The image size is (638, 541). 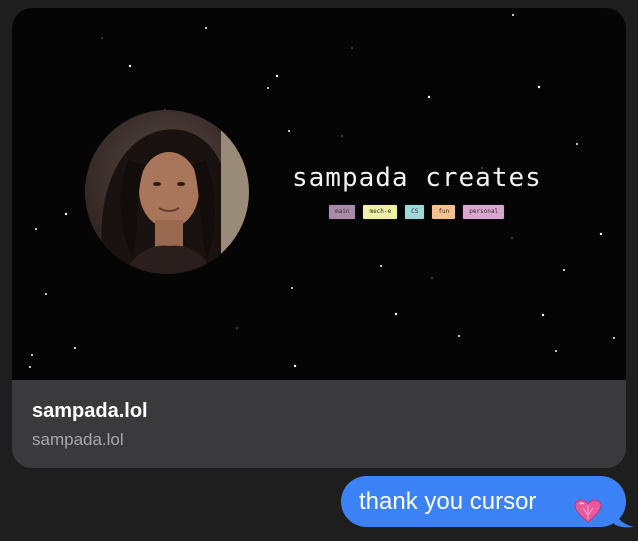 I want to click on tag-main: main, so click(x=342, y=212).